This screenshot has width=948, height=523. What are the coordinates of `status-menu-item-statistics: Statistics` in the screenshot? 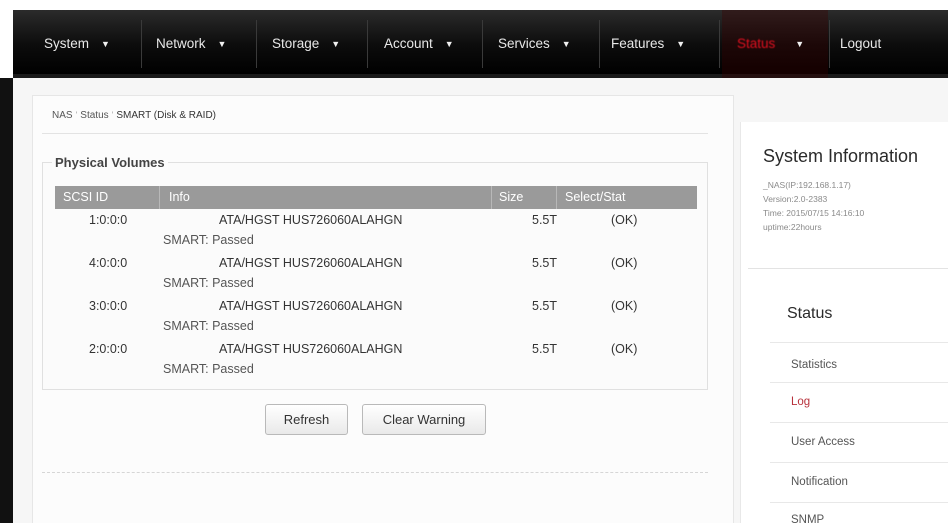 It's located at (814, 365).